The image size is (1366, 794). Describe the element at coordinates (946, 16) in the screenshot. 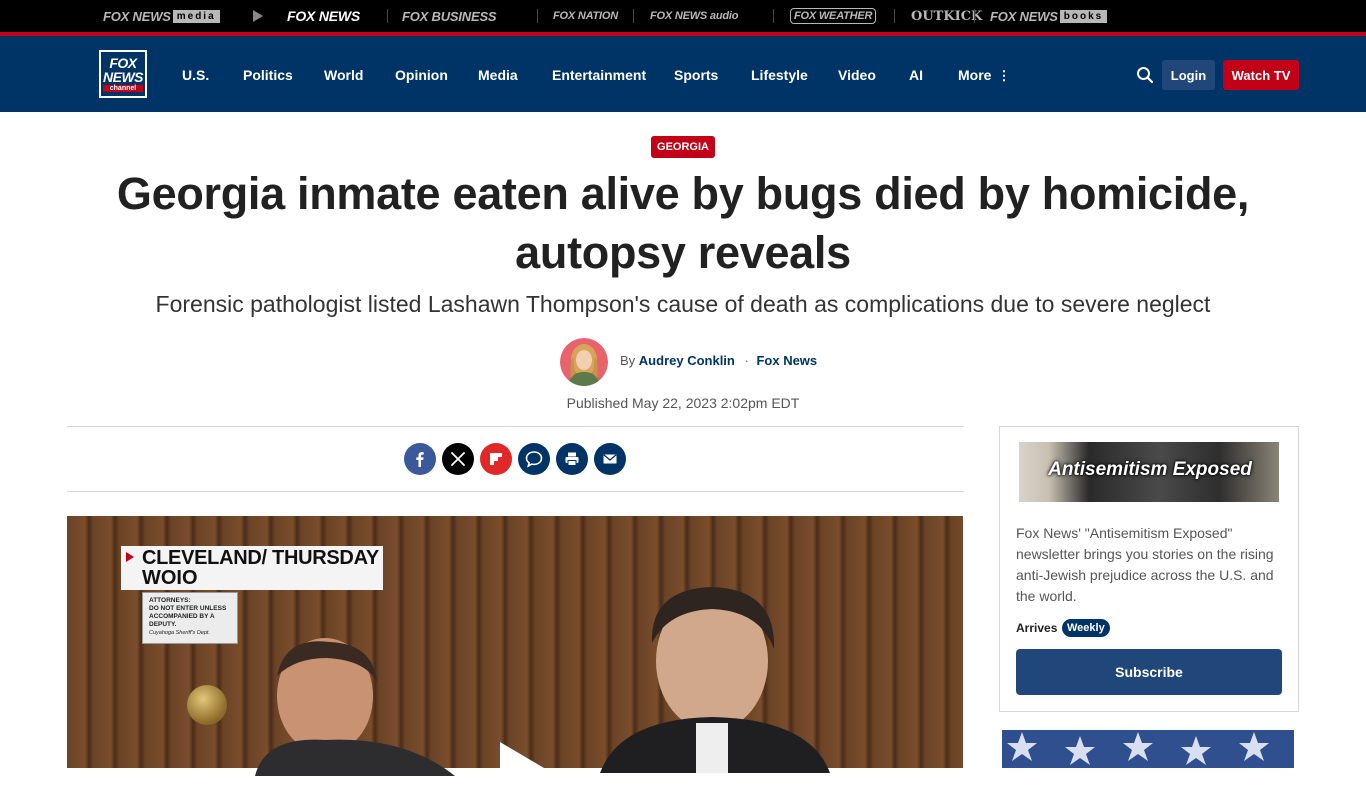

I see `brand-outkick: OUTKICK` at that location.